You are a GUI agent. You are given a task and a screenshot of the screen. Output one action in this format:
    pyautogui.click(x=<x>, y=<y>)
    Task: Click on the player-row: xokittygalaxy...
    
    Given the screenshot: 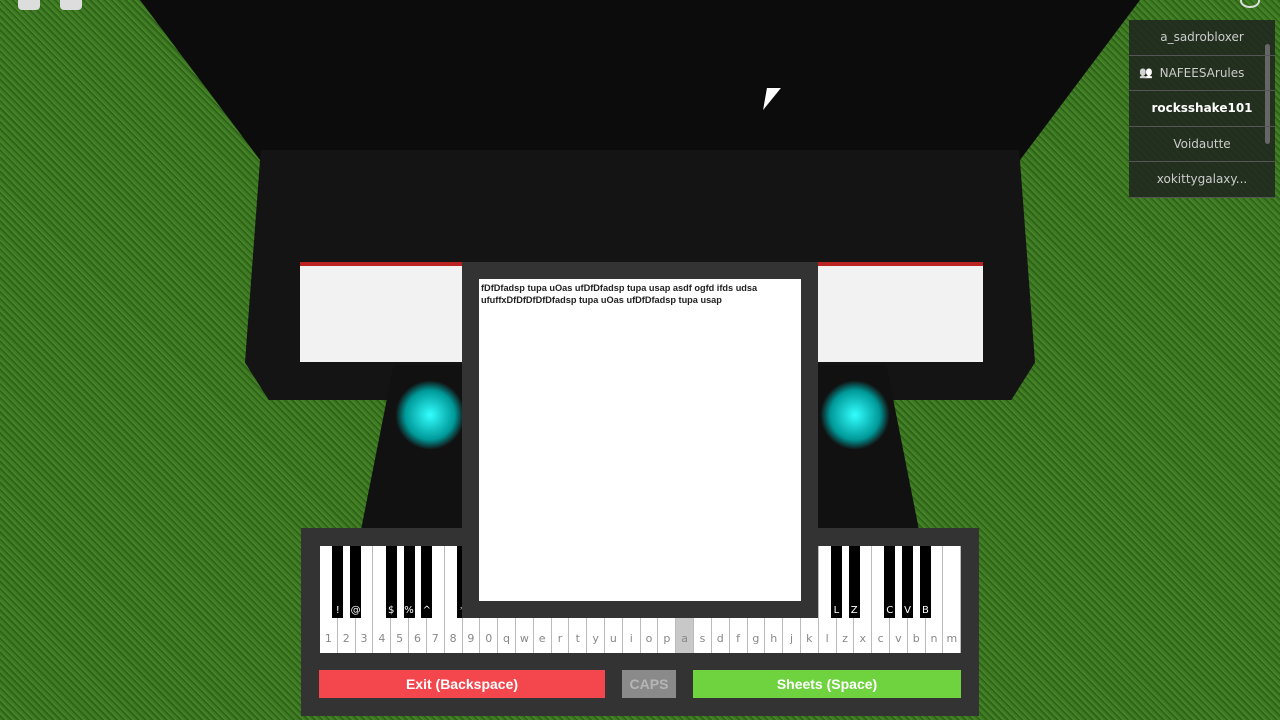 What is the action you would take?
    pyautogui.click(x=1202, y=180)
    